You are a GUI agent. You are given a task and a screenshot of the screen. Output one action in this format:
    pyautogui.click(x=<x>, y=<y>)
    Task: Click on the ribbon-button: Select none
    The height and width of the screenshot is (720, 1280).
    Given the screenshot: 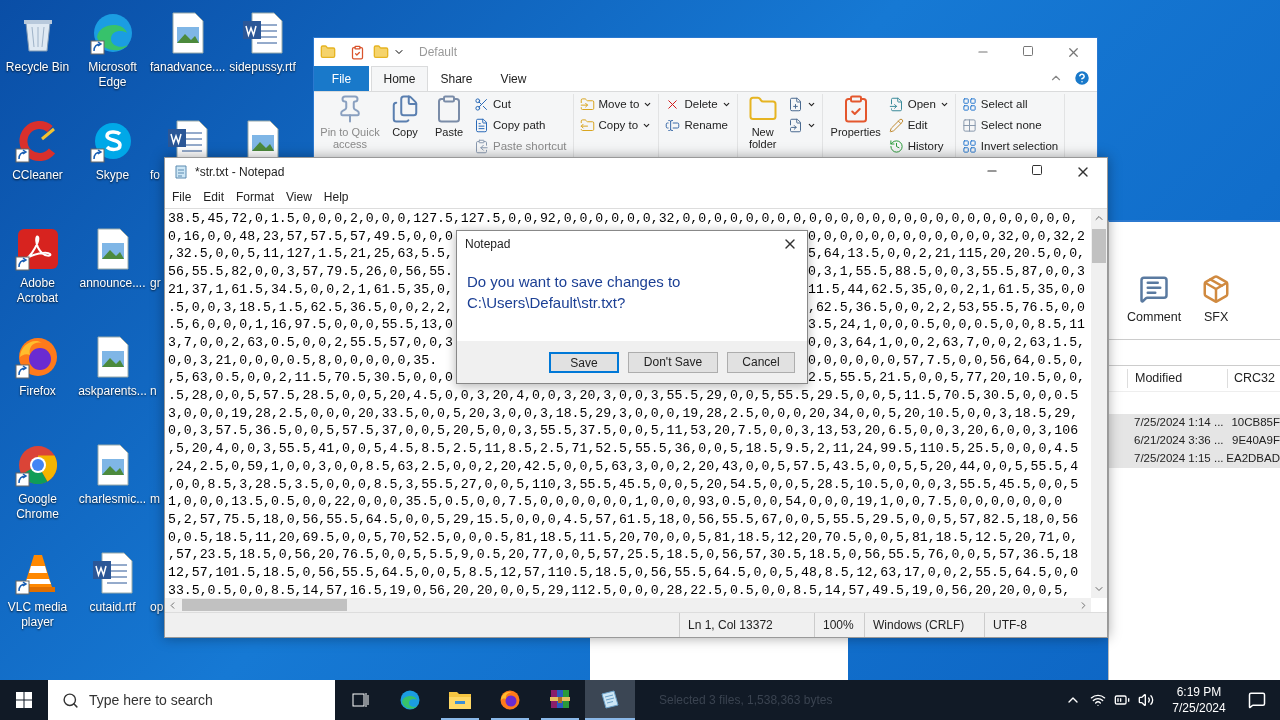 What is the action you would take?
    pyautogui.click(x=1010, y=125)
    